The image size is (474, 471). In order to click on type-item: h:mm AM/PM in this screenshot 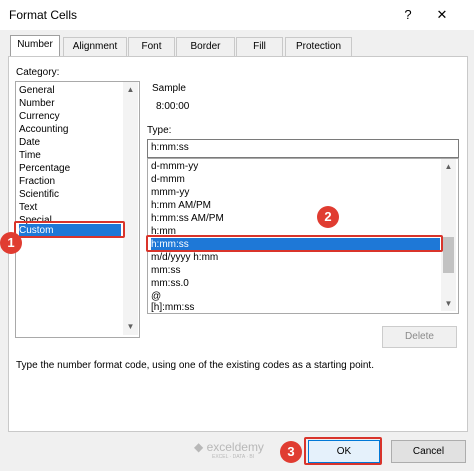, I will do `click(181, 206)`.